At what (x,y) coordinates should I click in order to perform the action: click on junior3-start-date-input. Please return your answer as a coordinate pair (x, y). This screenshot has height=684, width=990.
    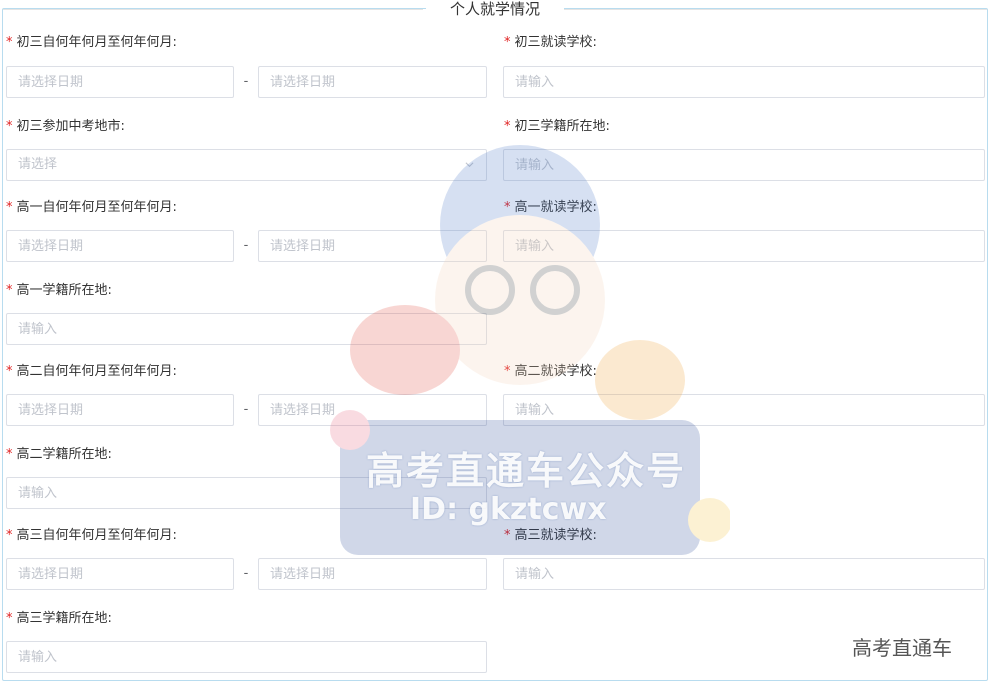
    Looking at the image, I should click on (120, 82).